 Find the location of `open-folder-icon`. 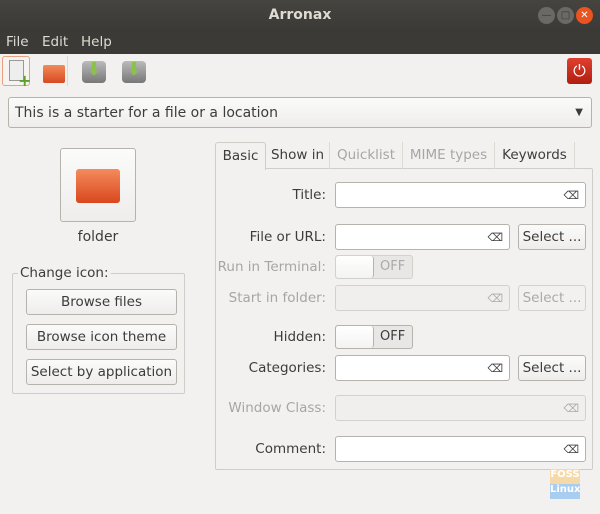

open-folder-icon is located at coordinates (54, 74).